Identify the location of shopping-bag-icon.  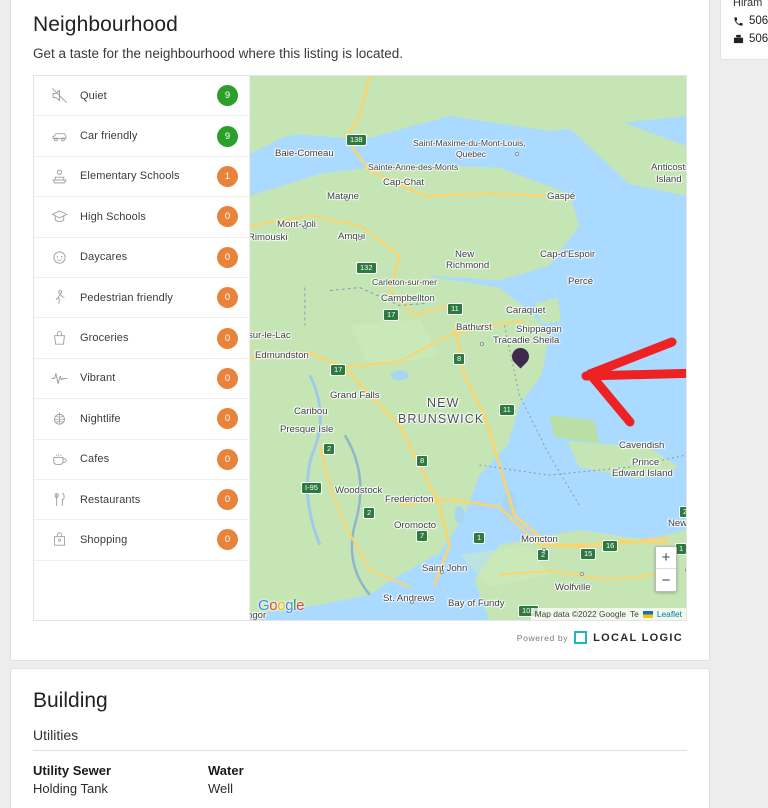
(59, 540).